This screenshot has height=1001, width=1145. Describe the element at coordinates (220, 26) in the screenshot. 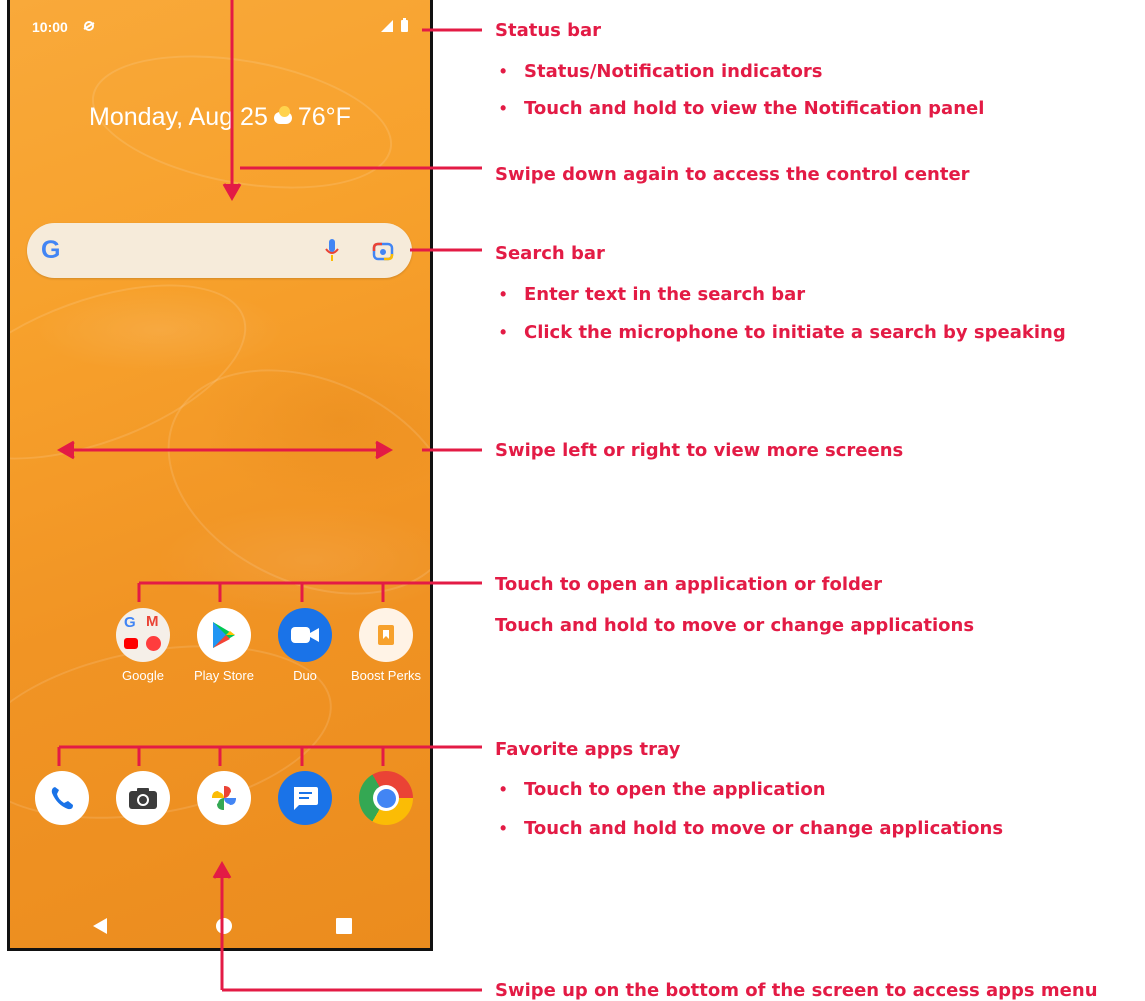

I see `status-bar: 10:00` at that location.